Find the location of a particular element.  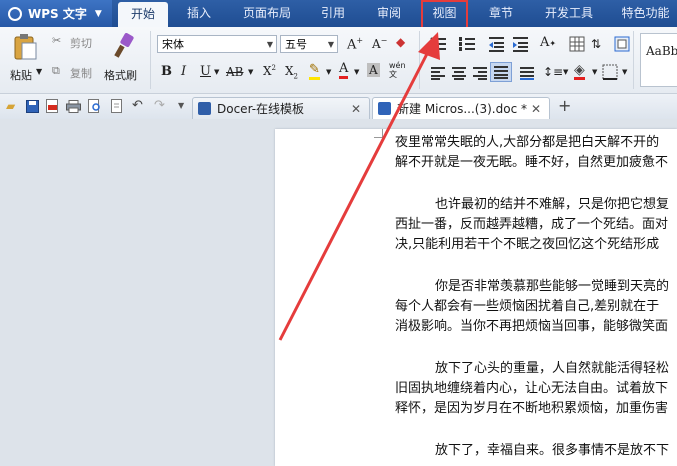

text-line: 释怀，是因为岁月在不断地积累烦恼，加重伤害 is located at coordinates (532, 408).